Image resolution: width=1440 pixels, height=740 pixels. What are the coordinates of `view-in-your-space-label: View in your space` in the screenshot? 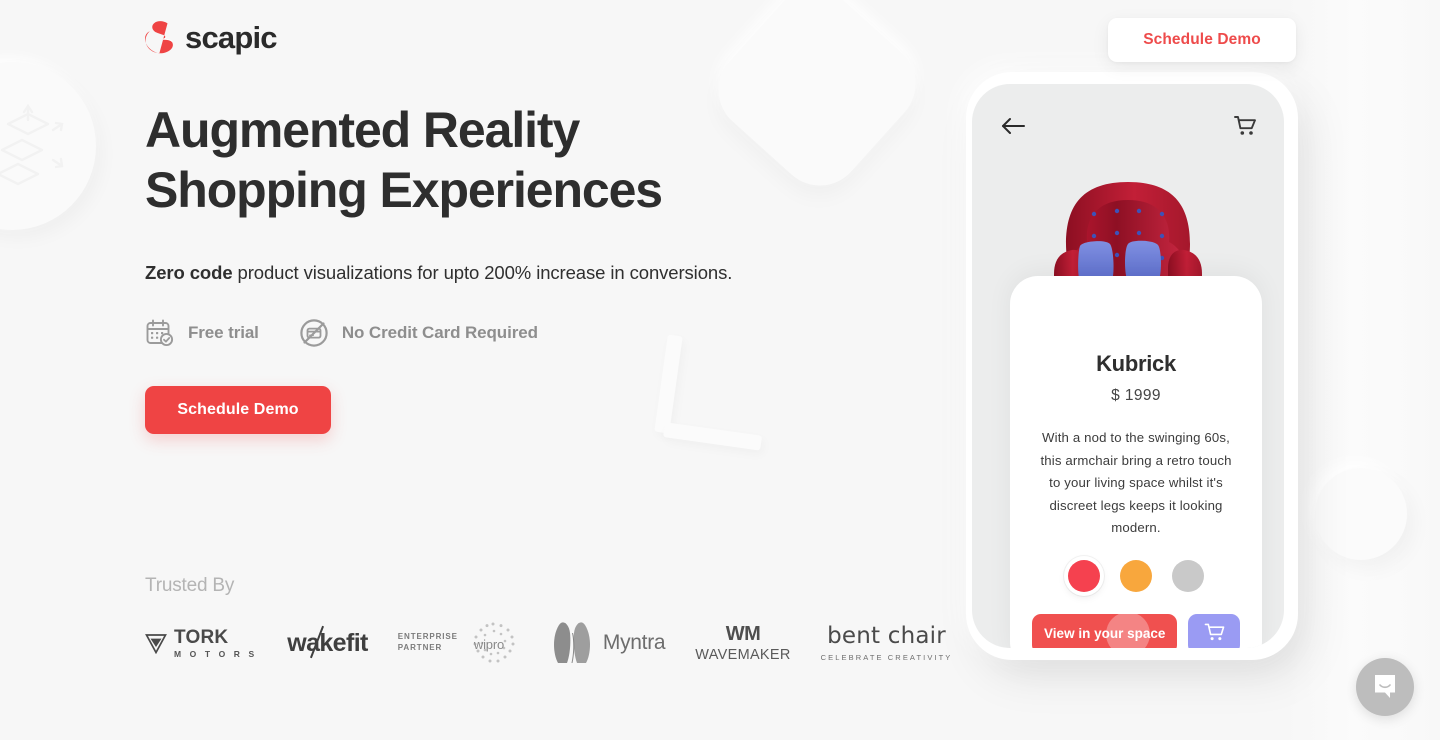 It's located at (1105, 633).